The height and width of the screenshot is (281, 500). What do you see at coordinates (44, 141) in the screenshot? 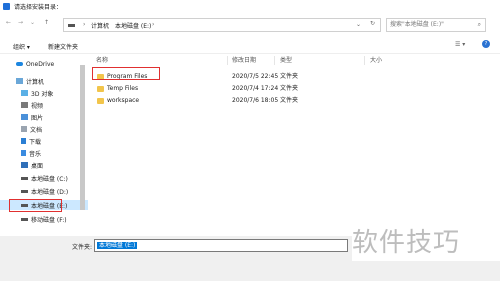
I see `sidebar-item-downloads: 下载` at bounding box center [44, 141].